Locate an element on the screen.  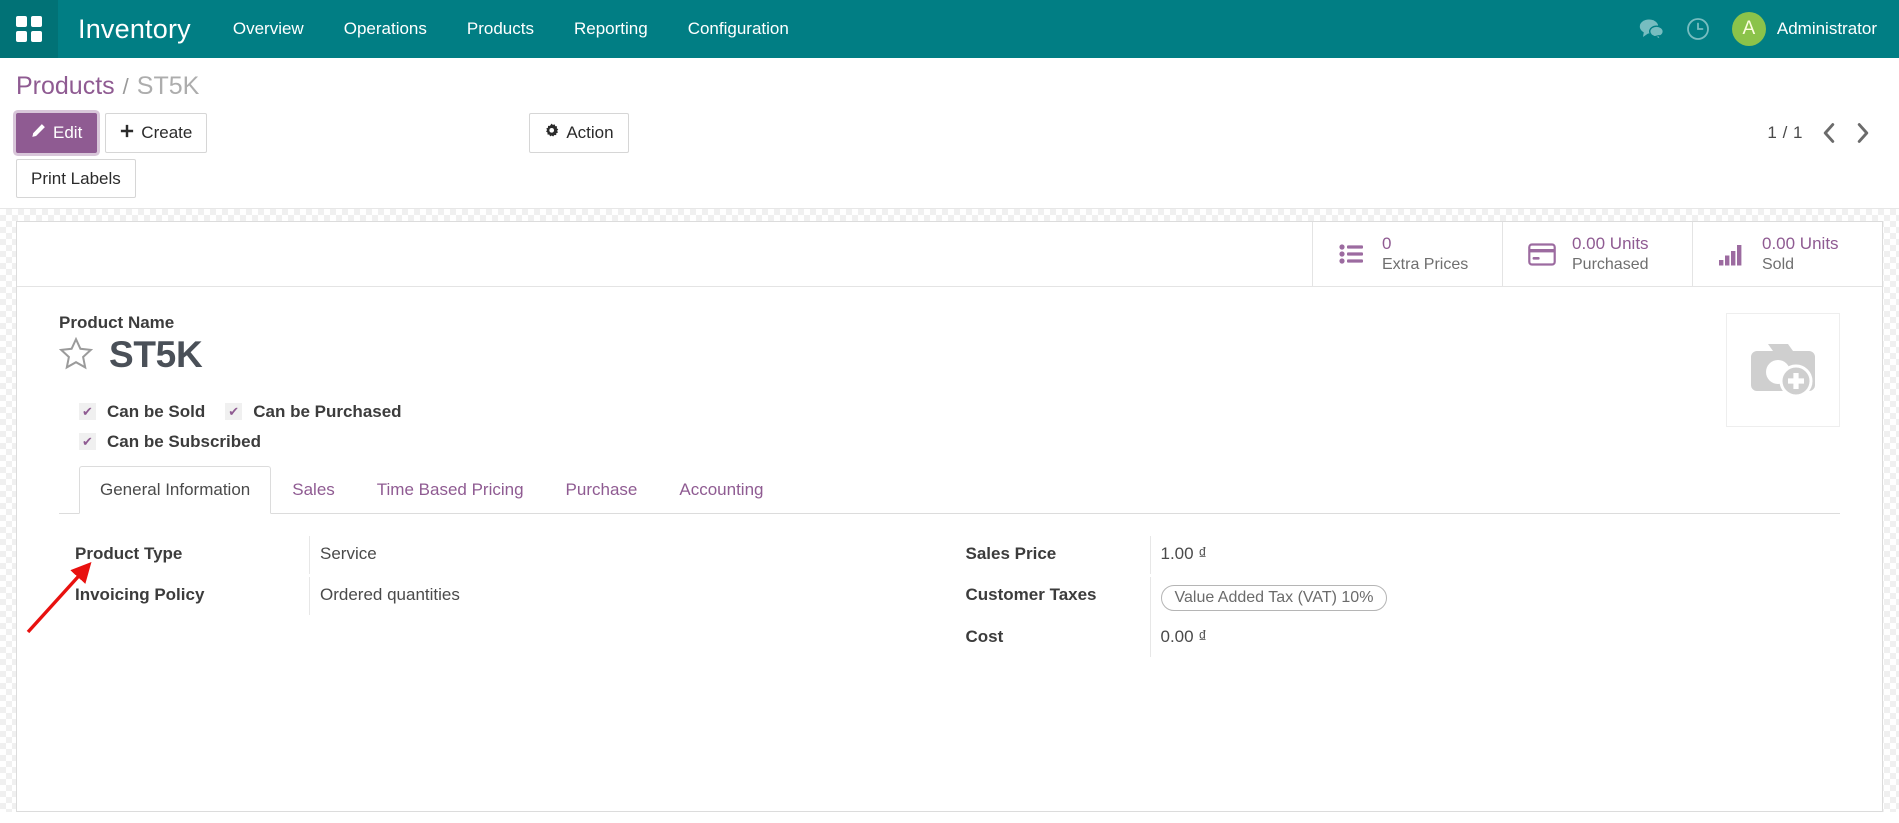
tab-sales: Sales is located at coordinates (313, 490).